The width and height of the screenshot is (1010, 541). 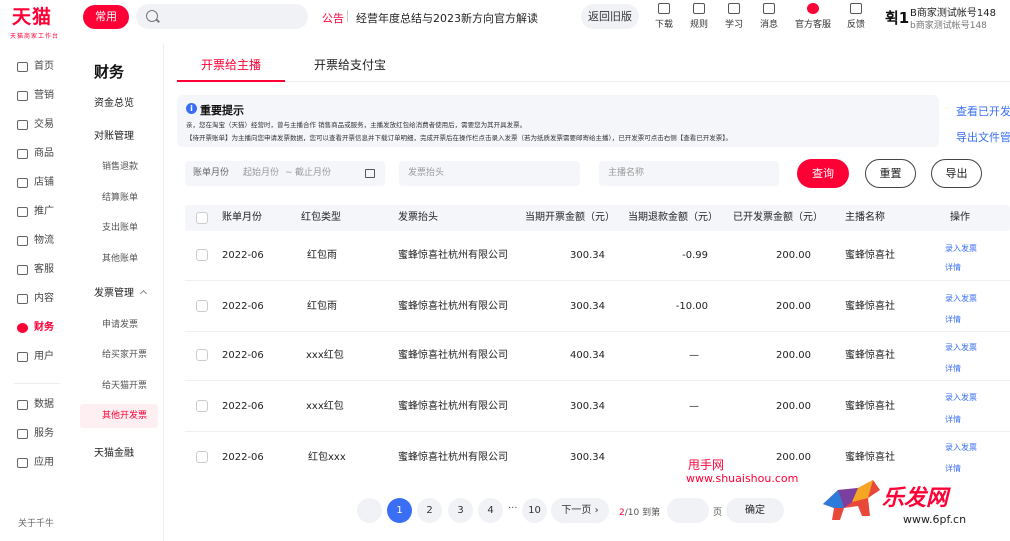 What do you see at coordinates (688, 510) in the screenshot?
I see `goto-page-input` at bounding box center [688, 510].